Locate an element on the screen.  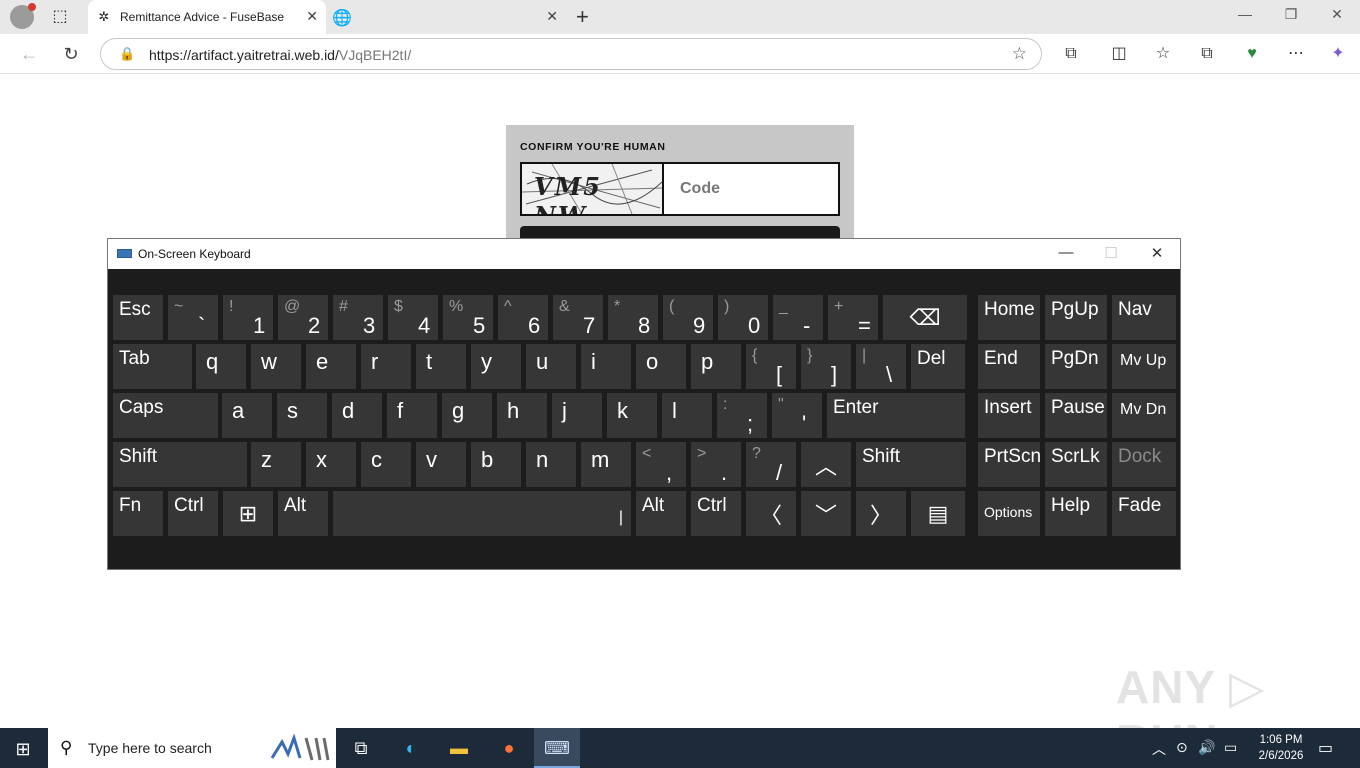
key-v: v is located at coordinates (441, 464).